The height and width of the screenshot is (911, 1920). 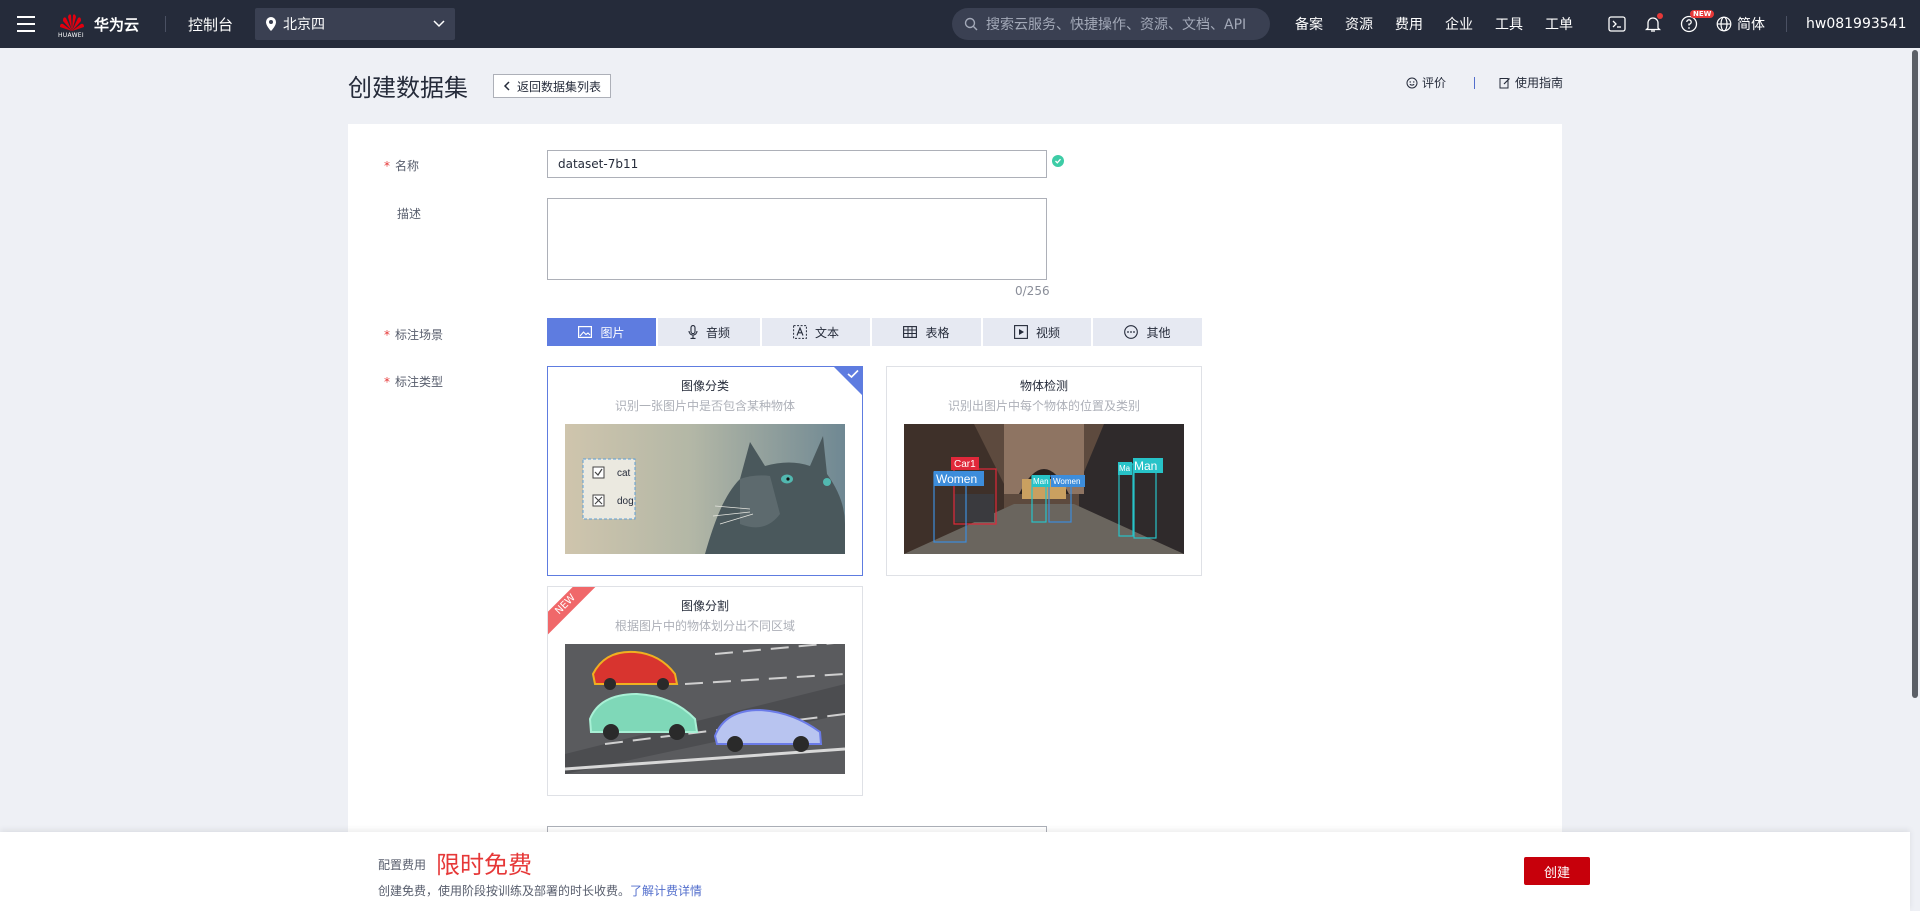 I want to click on street-illustration: Car1 Women Man Women Ma Man, so click(x=1044, y=489).